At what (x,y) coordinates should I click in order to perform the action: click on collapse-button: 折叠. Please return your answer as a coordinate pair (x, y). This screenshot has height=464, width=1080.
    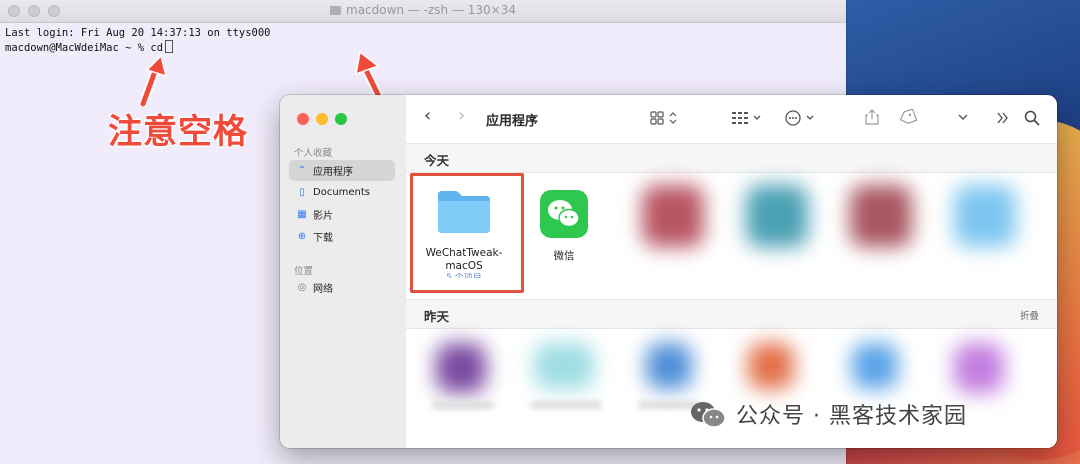
    Looking at the image, I should click on (1029, 315).